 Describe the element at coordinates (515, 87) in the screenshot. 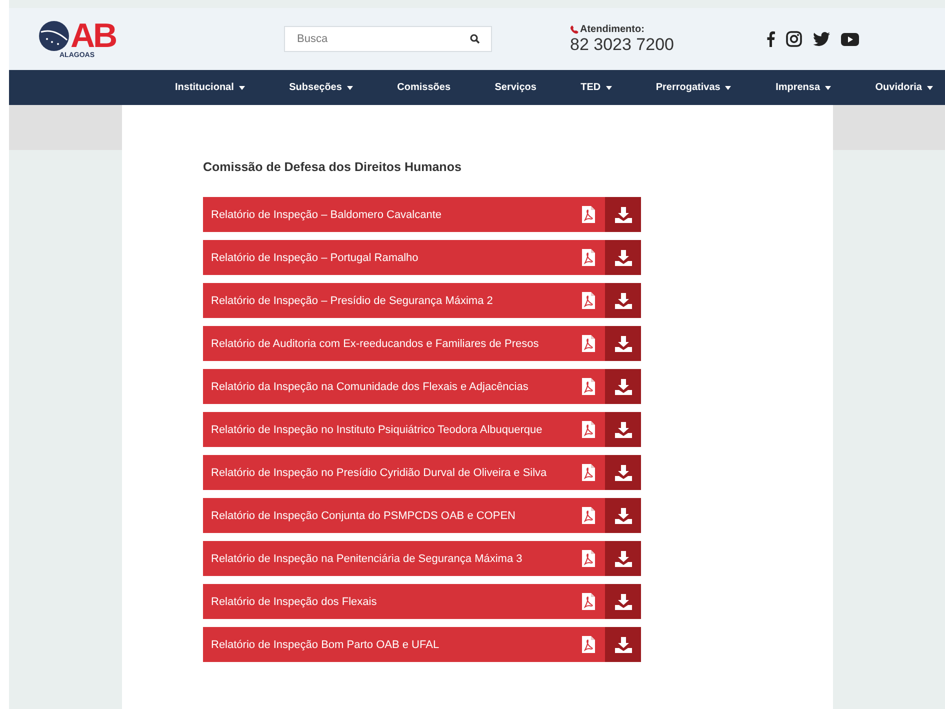

I see `nav-link: Serviços` at that location.